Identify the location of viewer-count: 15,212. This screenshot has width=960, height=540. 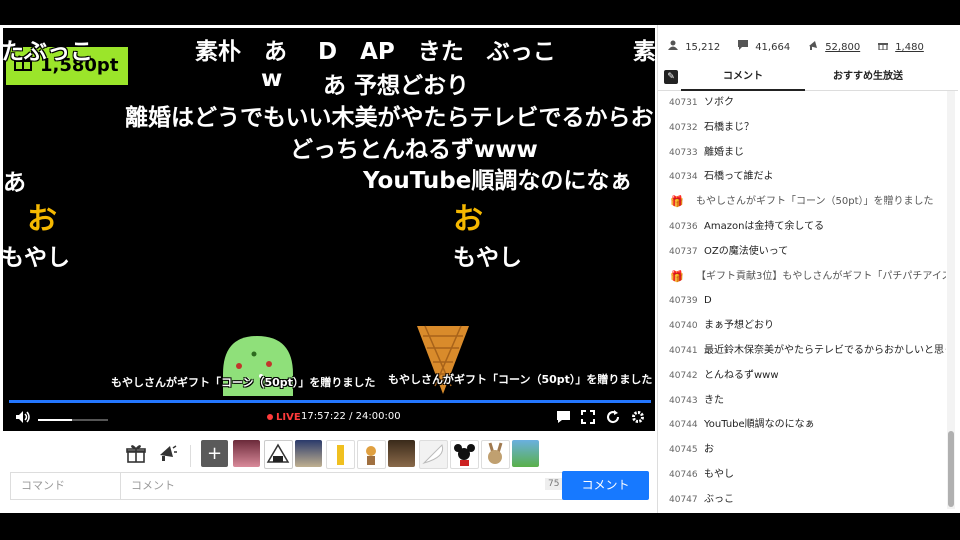
(694, 46).